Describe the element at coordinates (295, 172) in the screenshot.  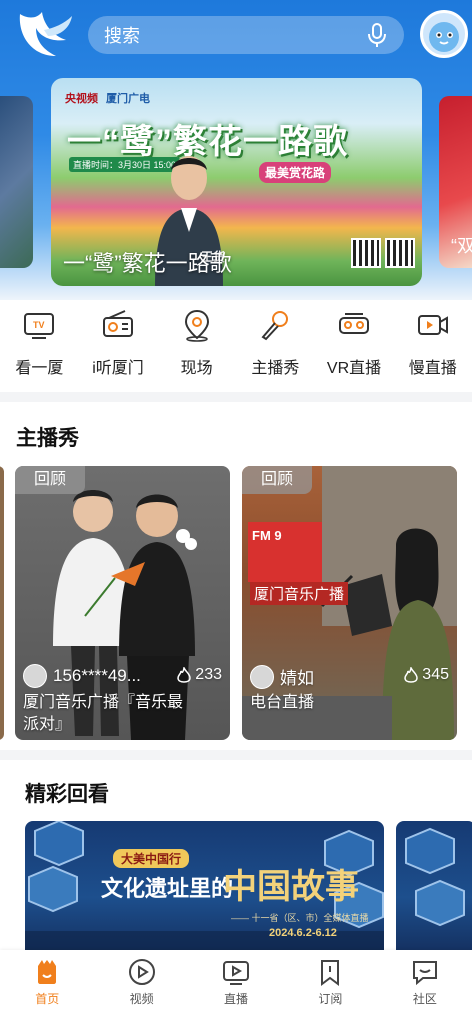
I see `banner-tag: 最美赏花路` at that location.